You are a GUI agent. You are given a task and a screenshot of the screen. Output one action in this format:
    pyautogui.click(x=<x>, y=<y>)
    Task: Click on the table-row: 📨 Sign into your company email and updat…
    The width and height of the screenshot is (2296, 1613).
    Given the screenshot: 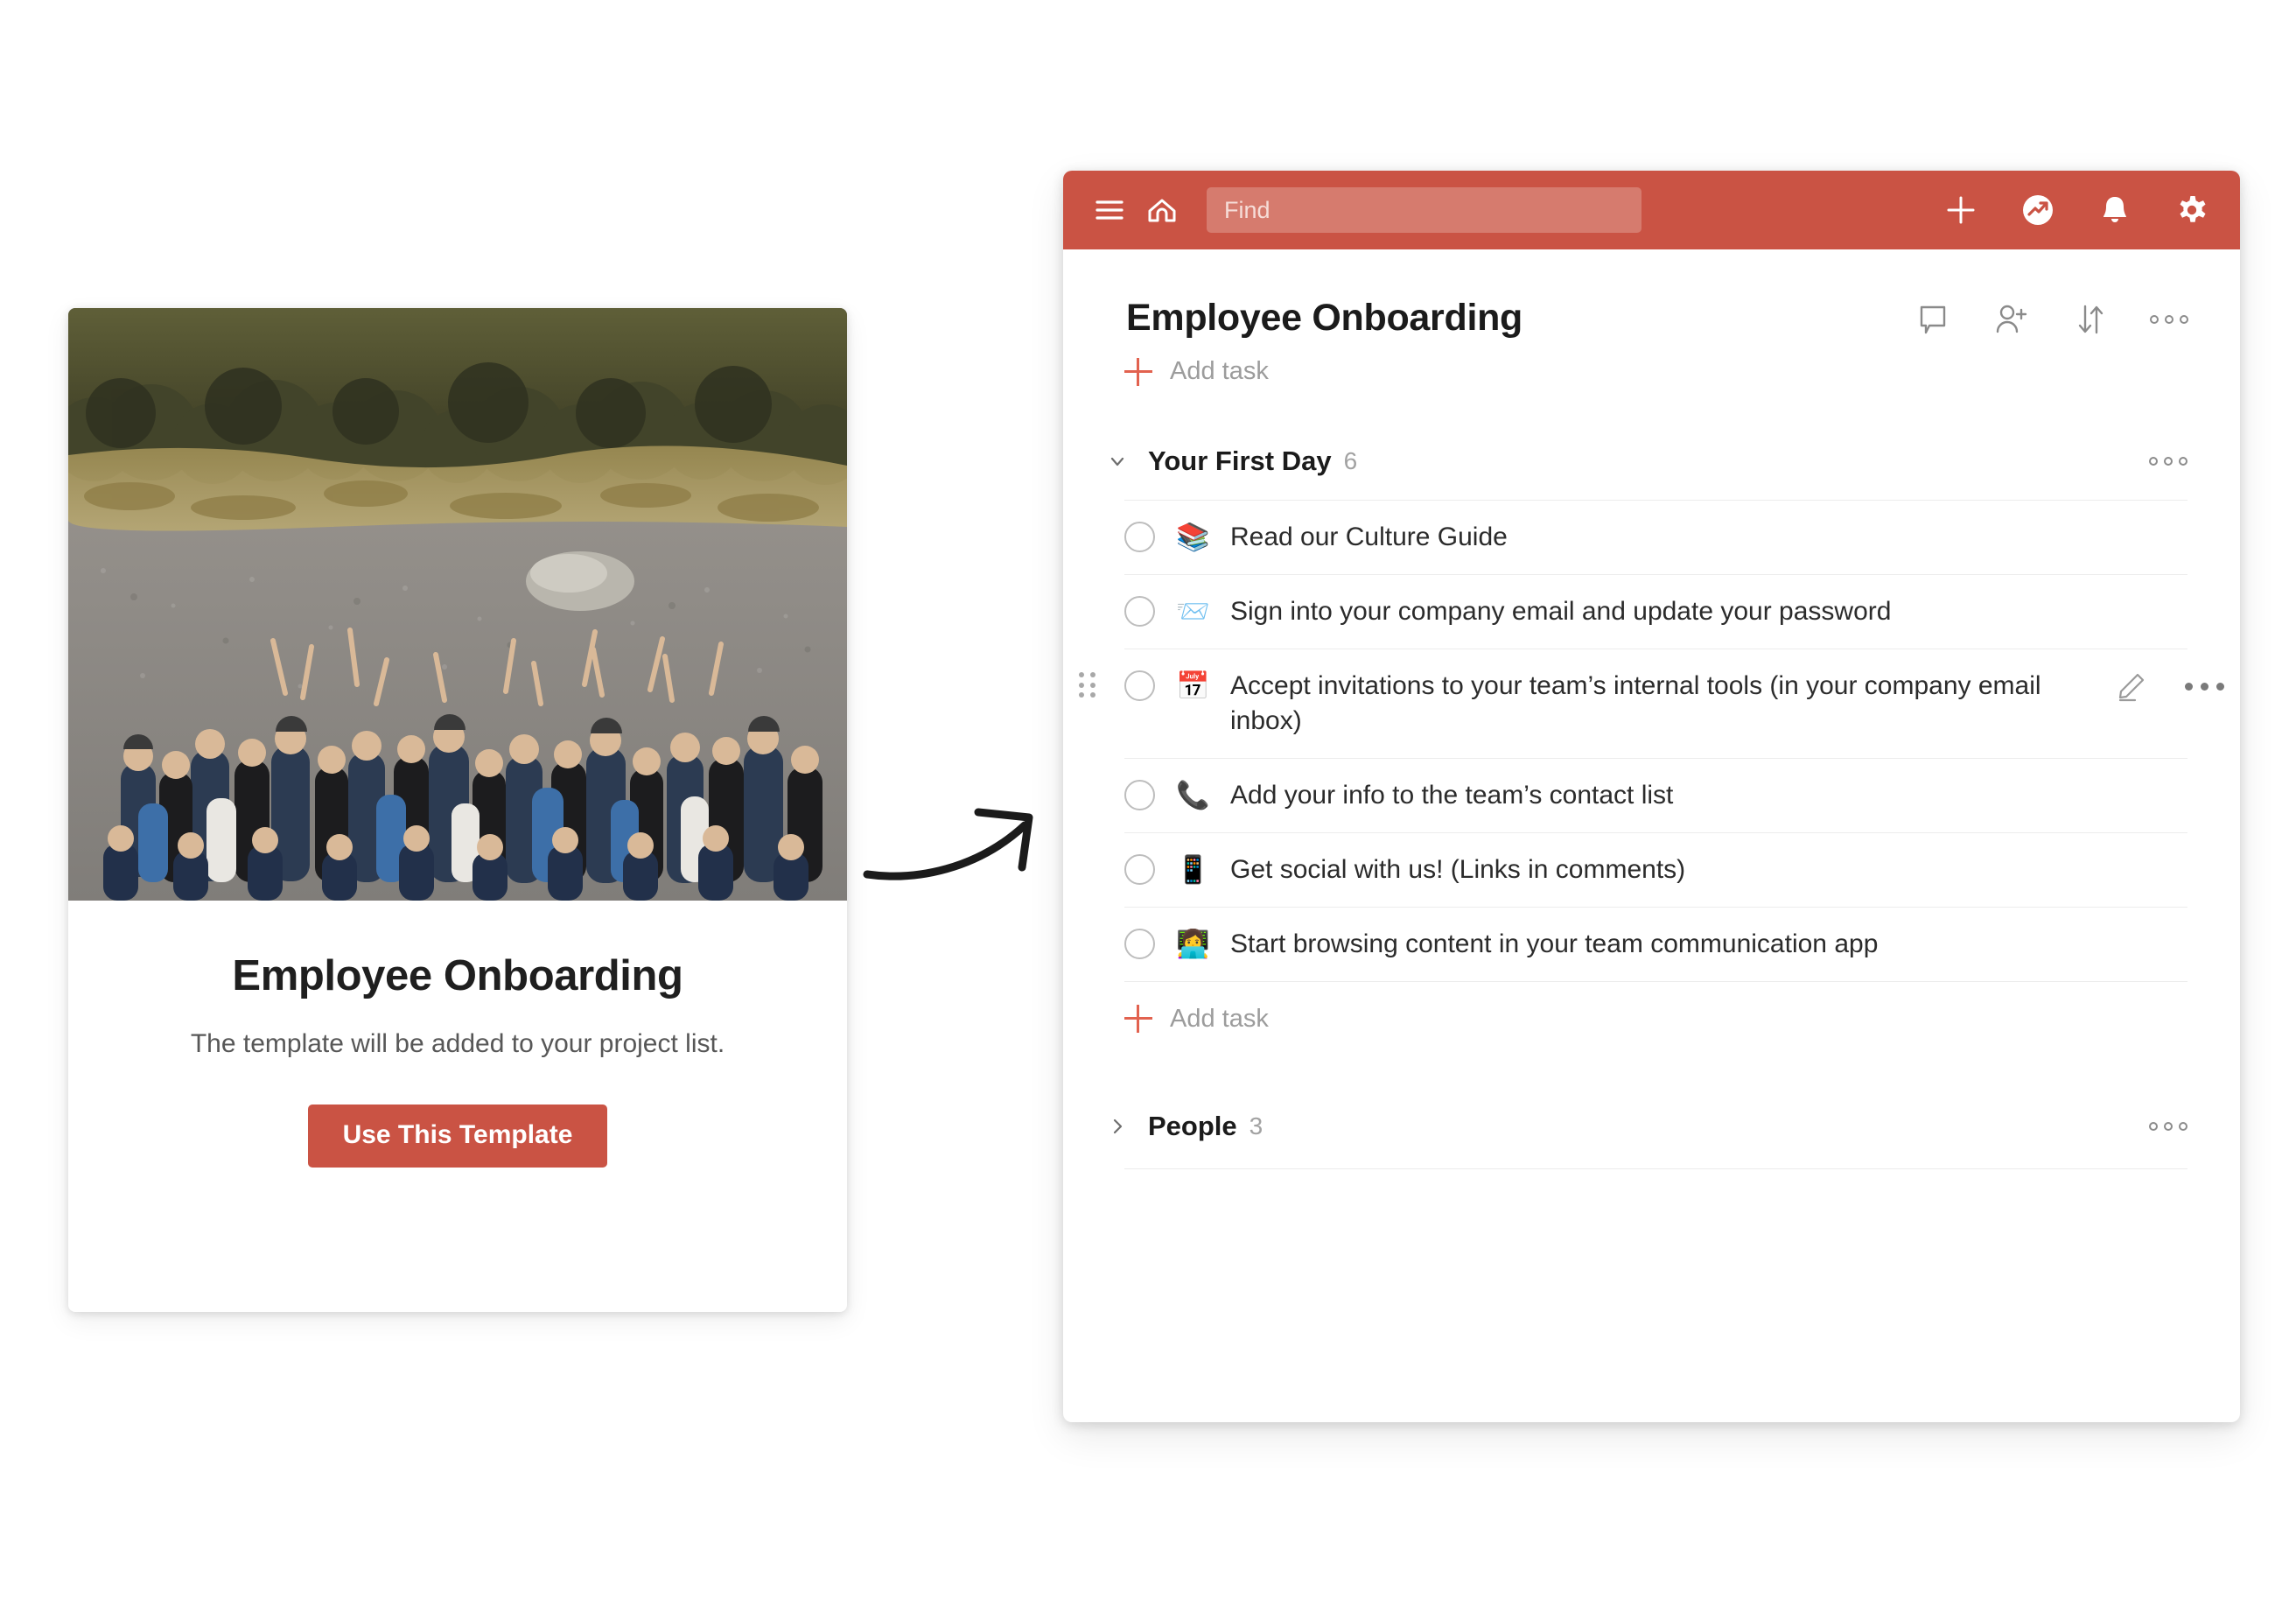 What is the action you would take?
    pyautogui.click(x=1656, y=611)
    